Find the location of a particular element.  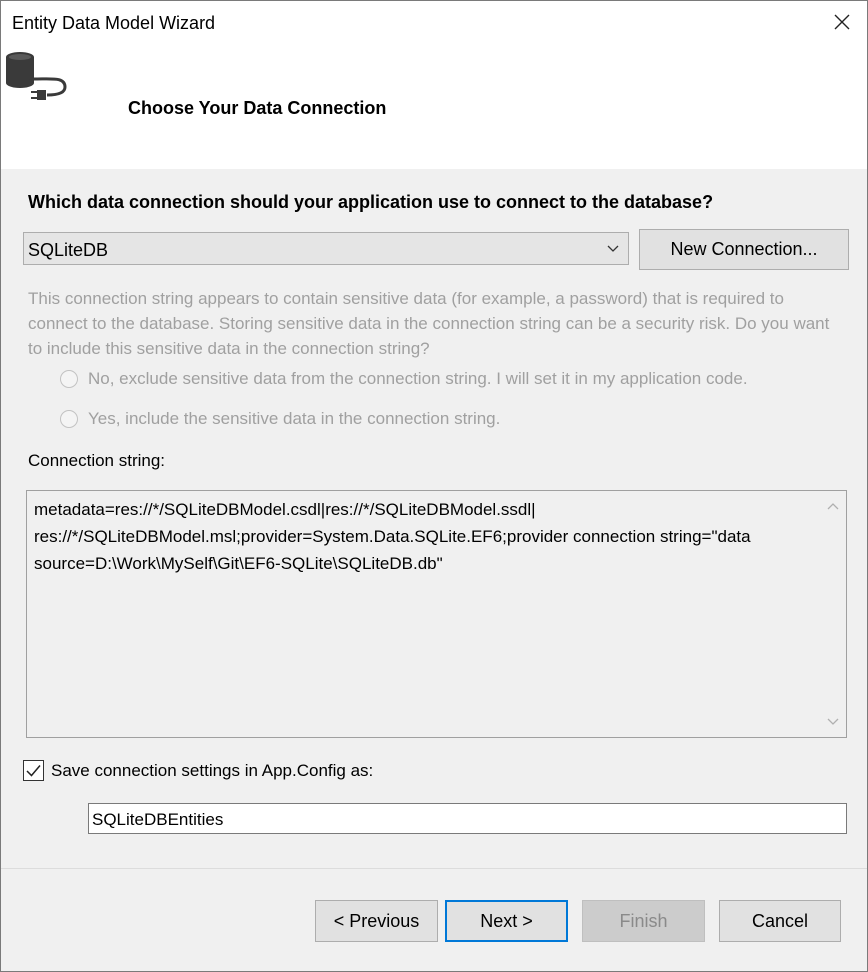

finish-button: Finish is located at coordinates (643, 921).